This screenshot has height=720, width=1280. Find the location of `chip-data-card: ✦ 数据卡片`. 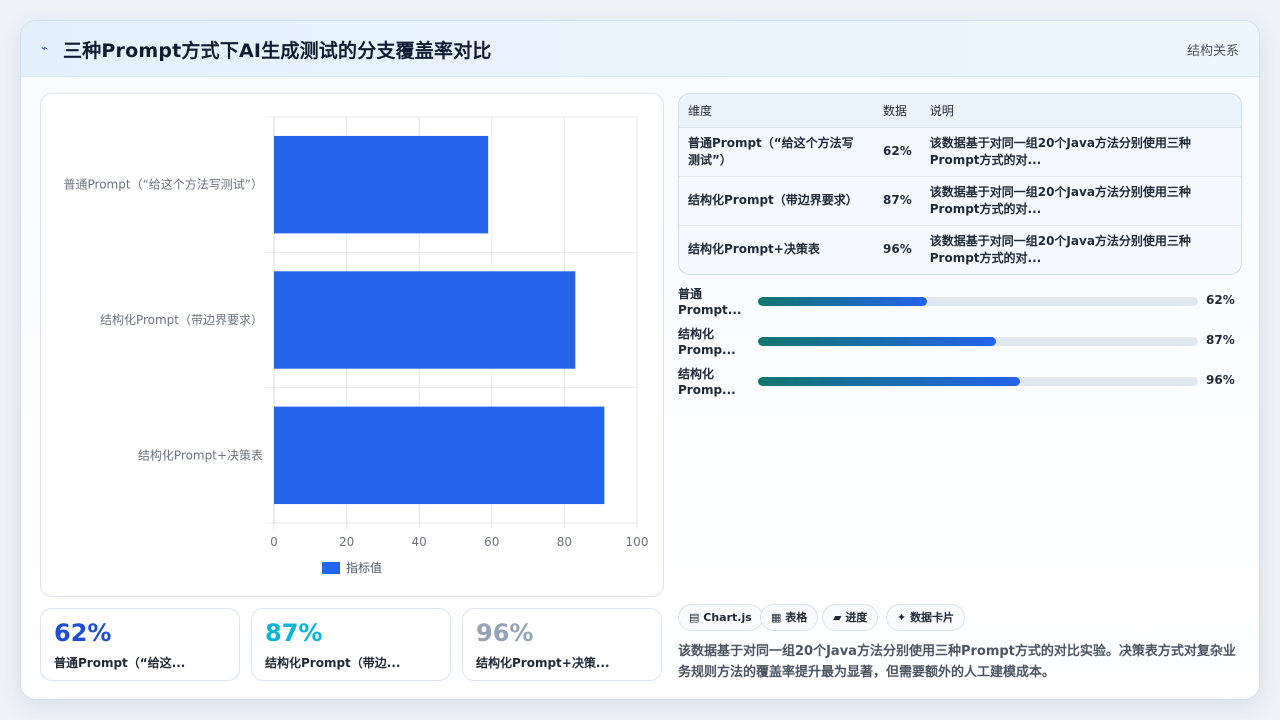

chip-data-card: ✦ 数据卡片 is located at coordinates (926, 617).